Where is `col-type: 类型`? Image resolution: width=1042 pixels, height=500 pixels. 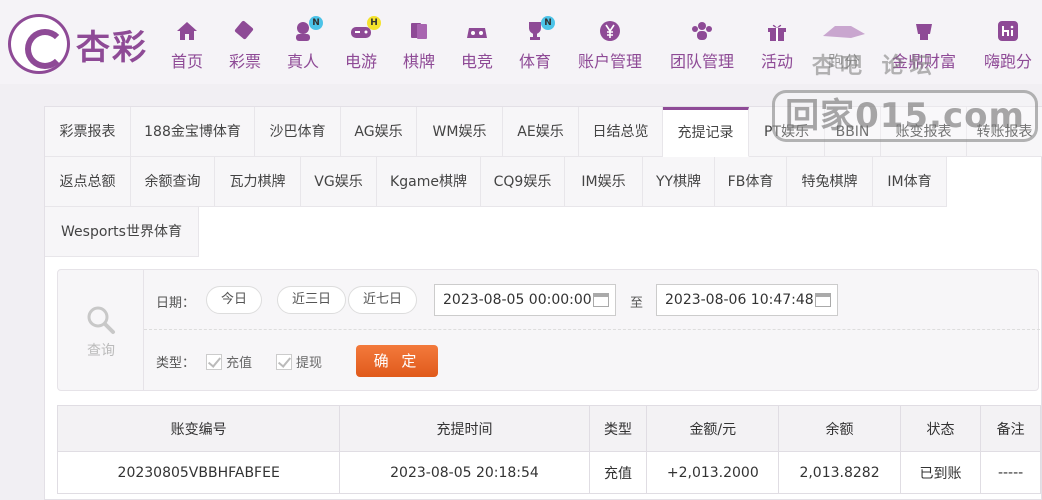
col-type: 类型 is located at coordinates (618, 428).